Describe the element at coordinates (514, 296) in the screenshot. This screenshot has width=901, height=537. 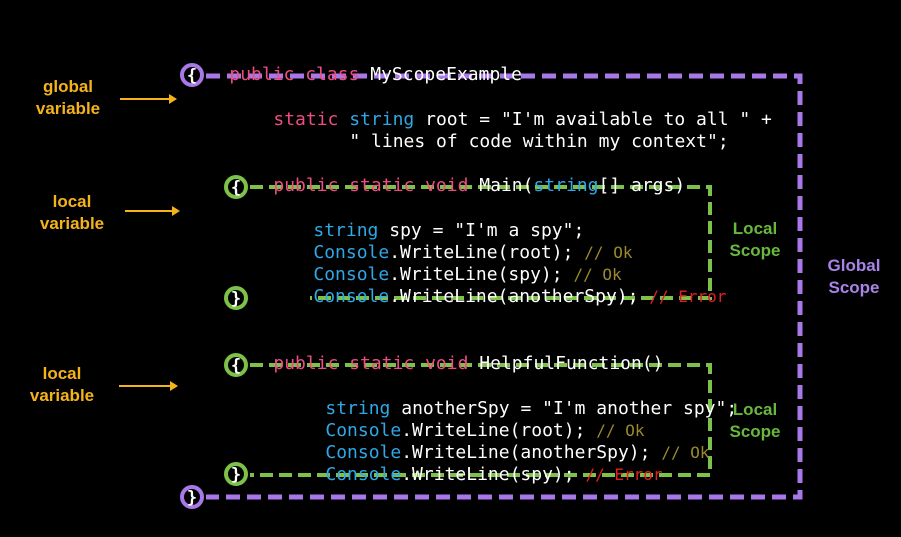
I see `main-line-4-text: .WriteLine(anotherSpy);` at that location.